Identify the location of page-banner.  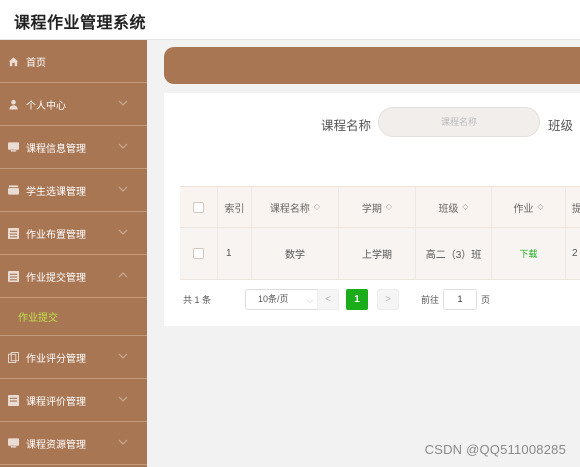
(372, 65).